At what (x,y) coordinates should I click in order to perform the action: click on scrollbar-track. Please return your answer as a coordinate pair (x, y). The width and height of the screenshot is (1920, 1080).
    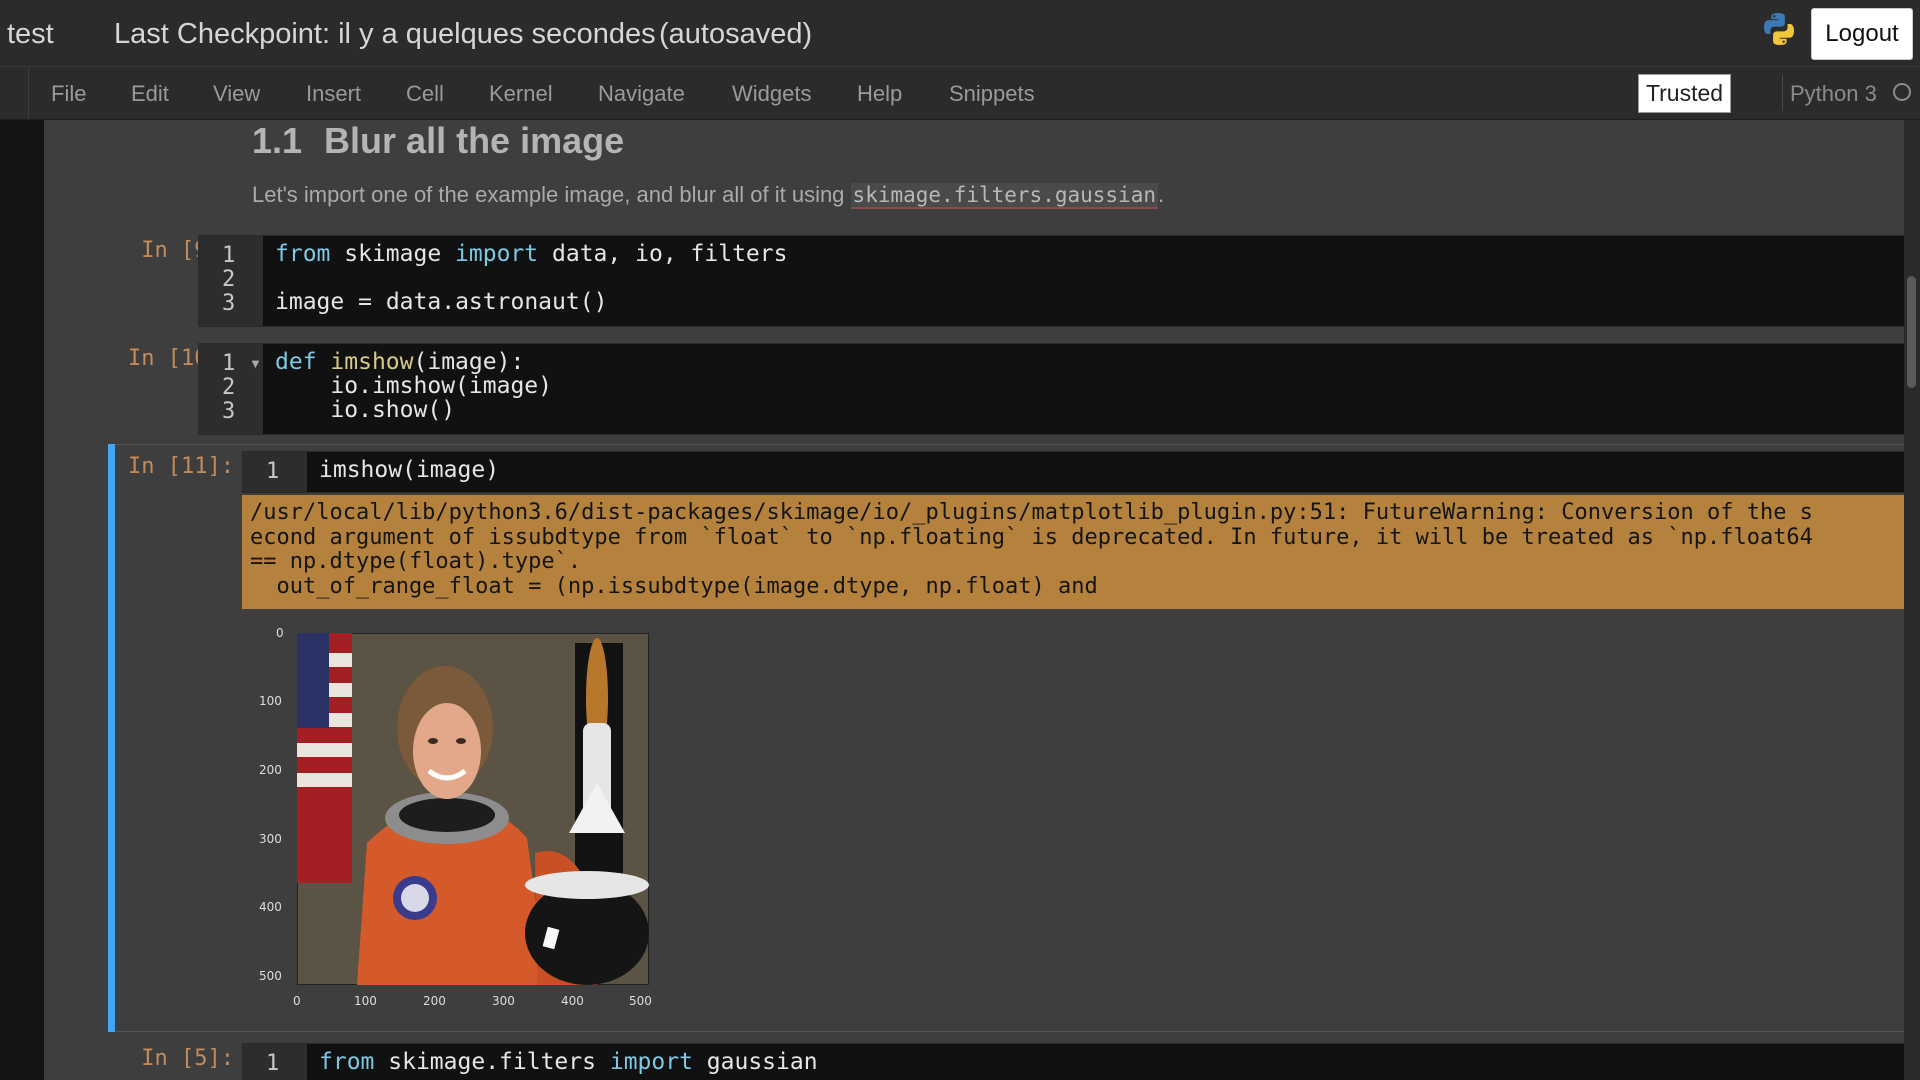
    Looking at the image, I should click on (1912, 600).